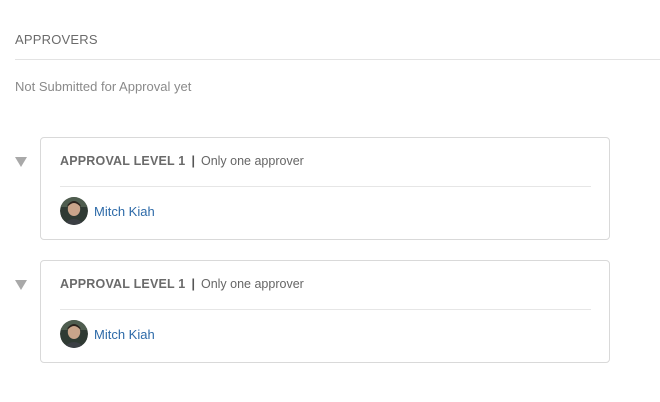 This screenshot has width=660, height=402. Describe the element at coordinates (103, 86) in the screenshot. I see `approval-status-text: Not Submitted for Approval yet` at that location.